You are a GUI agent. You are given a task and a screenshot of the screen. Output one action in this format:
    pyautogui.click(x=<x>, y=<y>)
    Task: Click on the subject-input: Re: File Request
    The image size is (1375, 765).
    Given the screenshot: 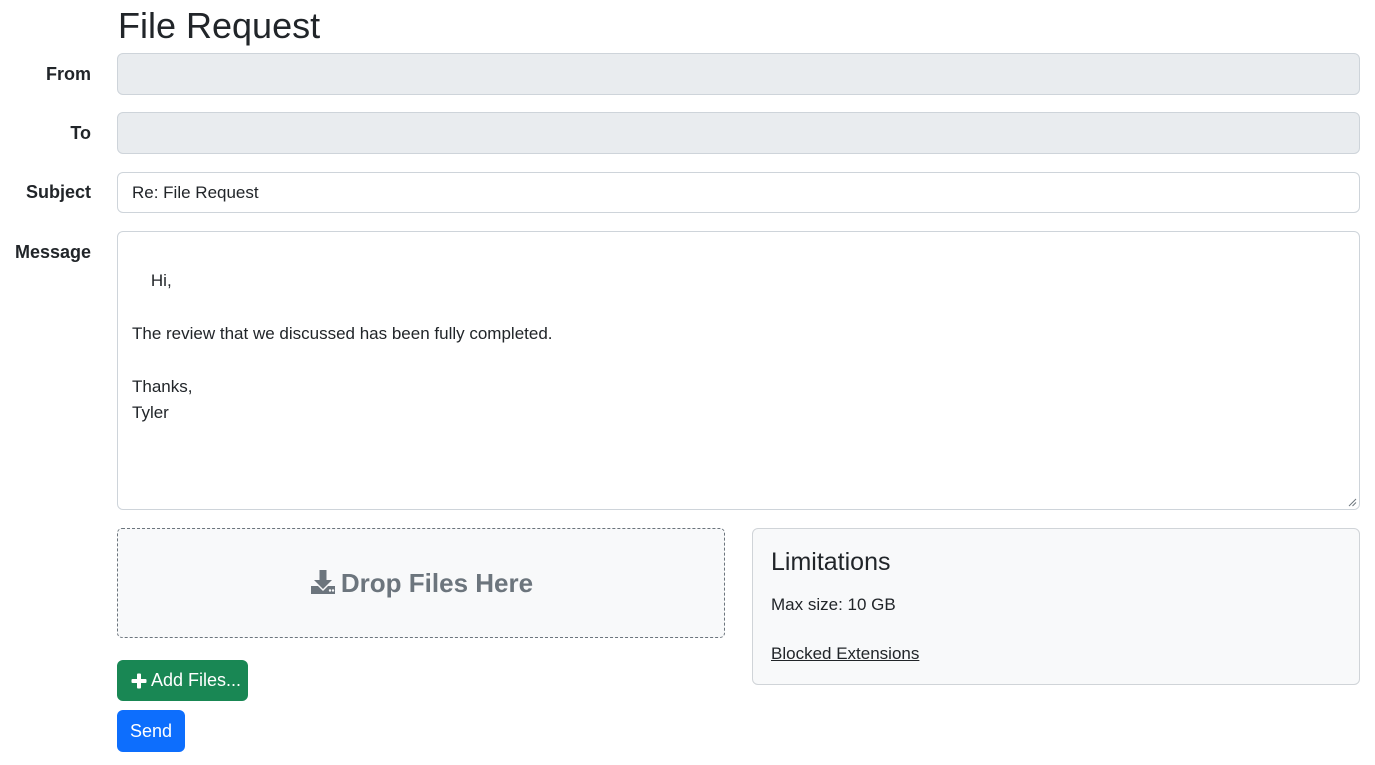 What is the action you would take?
    pyautogui.click(x=738, y=192)
    